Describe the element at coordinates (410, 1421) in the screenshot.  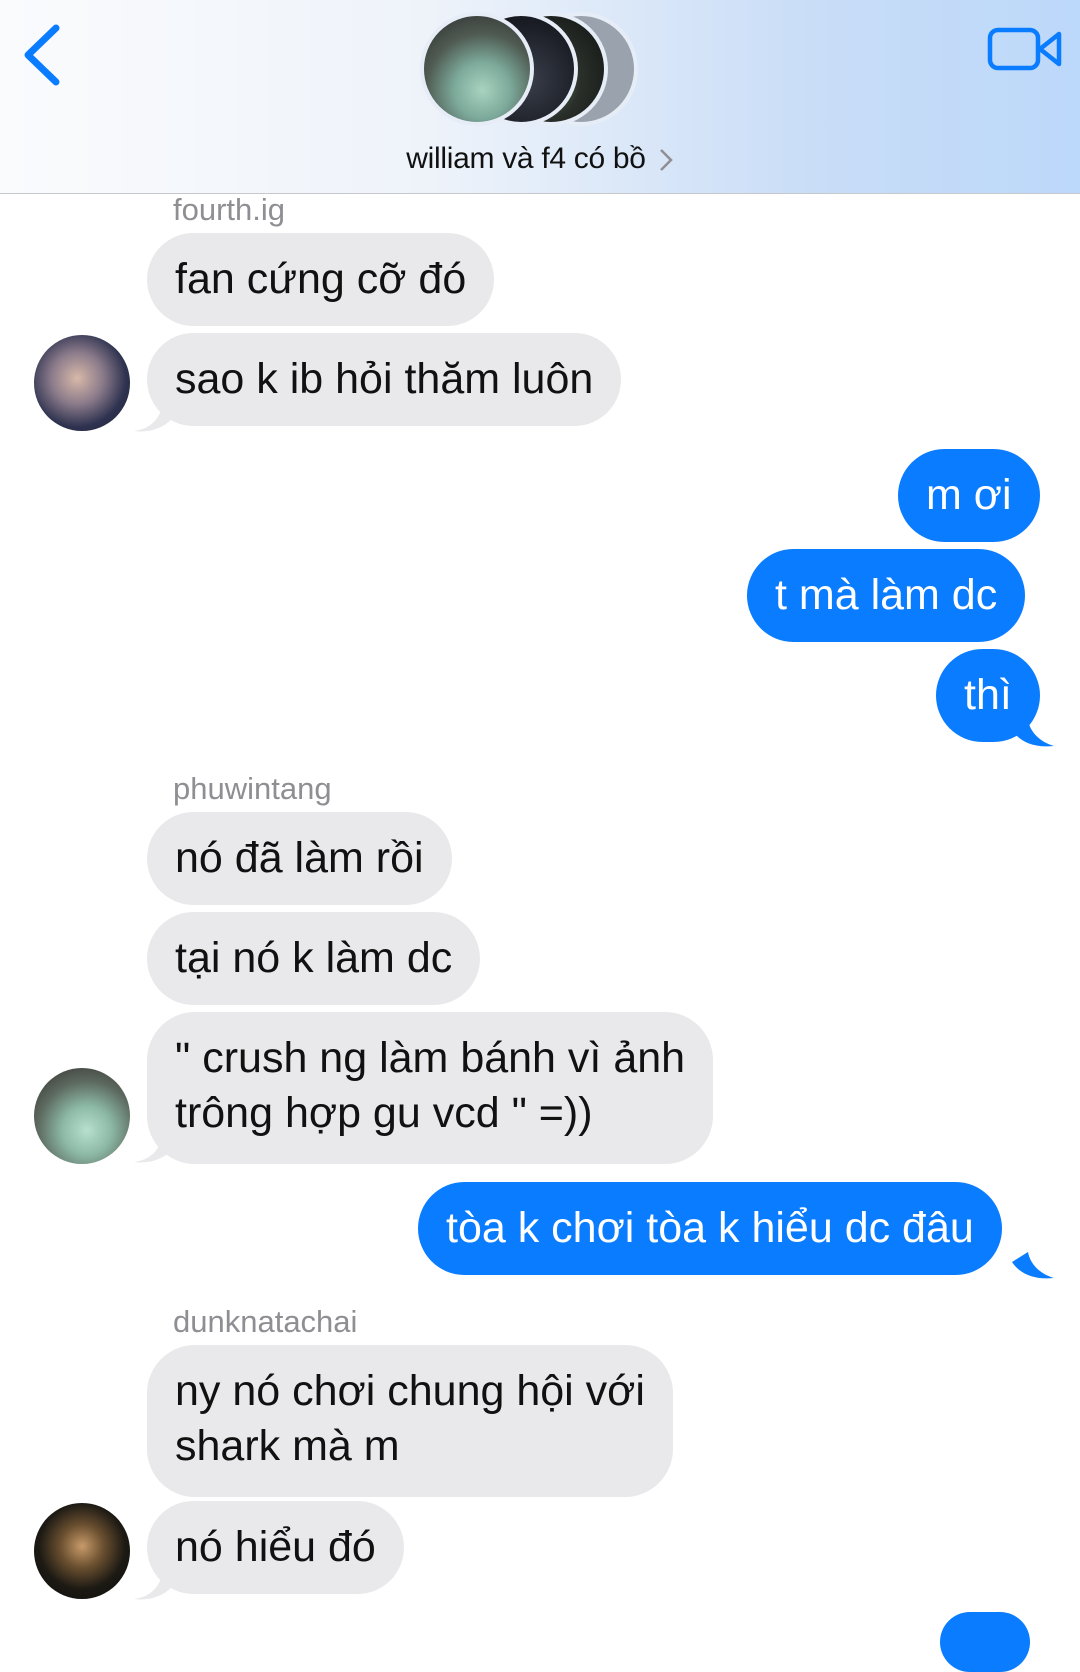
I see `incoming-message: ny nó chơi chung hội với shark mà m` at that location.